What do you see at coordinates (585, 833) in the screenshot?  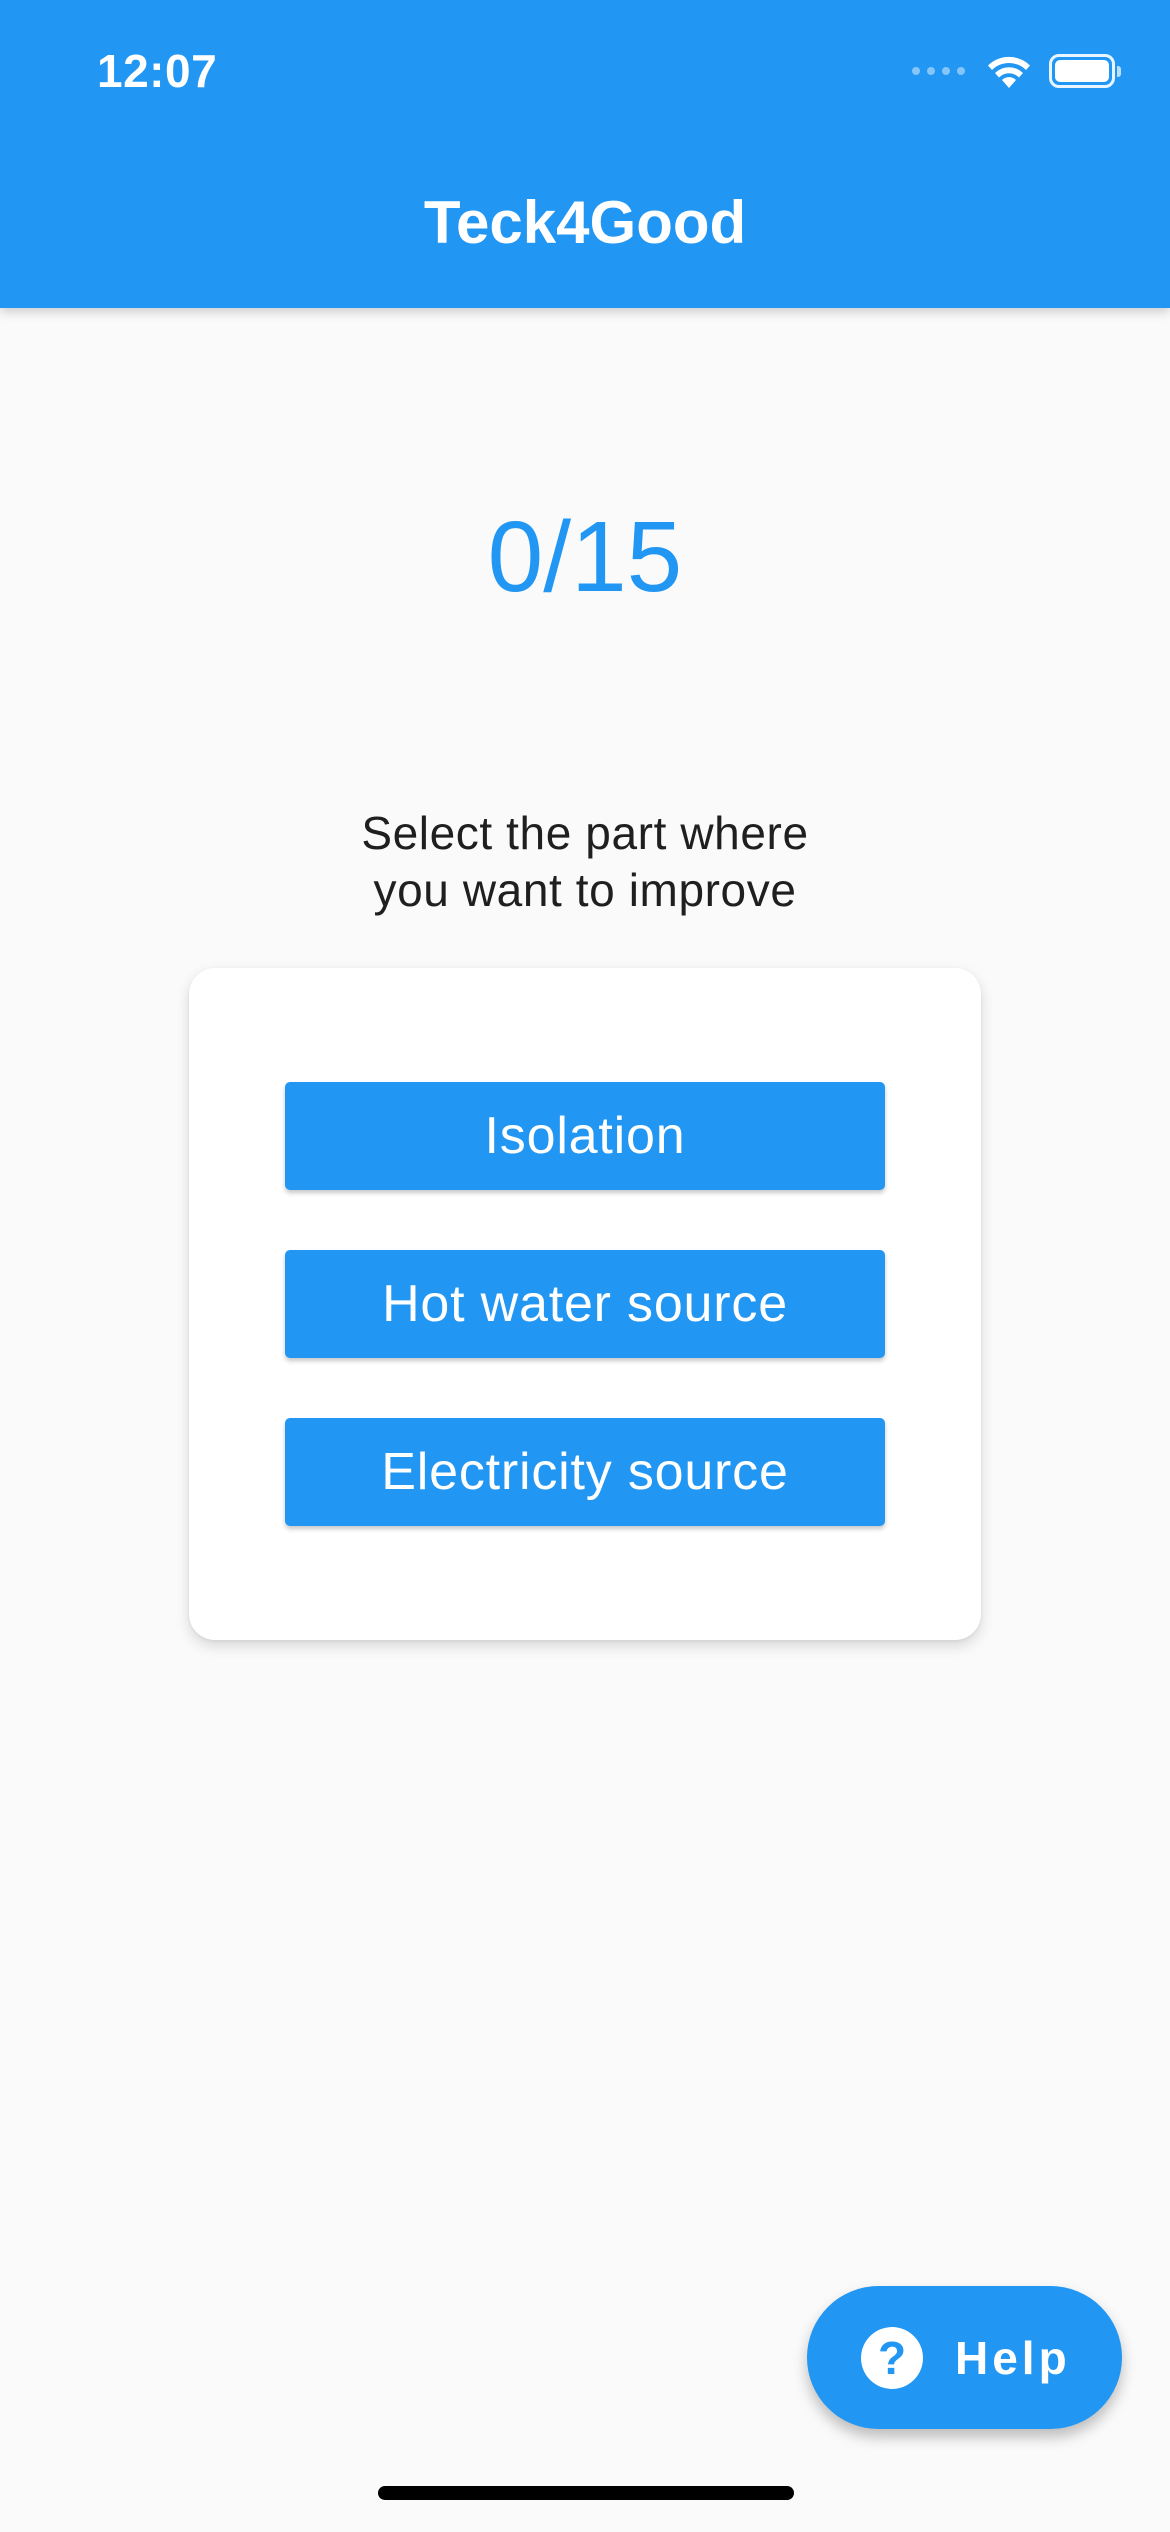 I see `instruction-line-1: Select the part where` at bounding box center [585, 833].